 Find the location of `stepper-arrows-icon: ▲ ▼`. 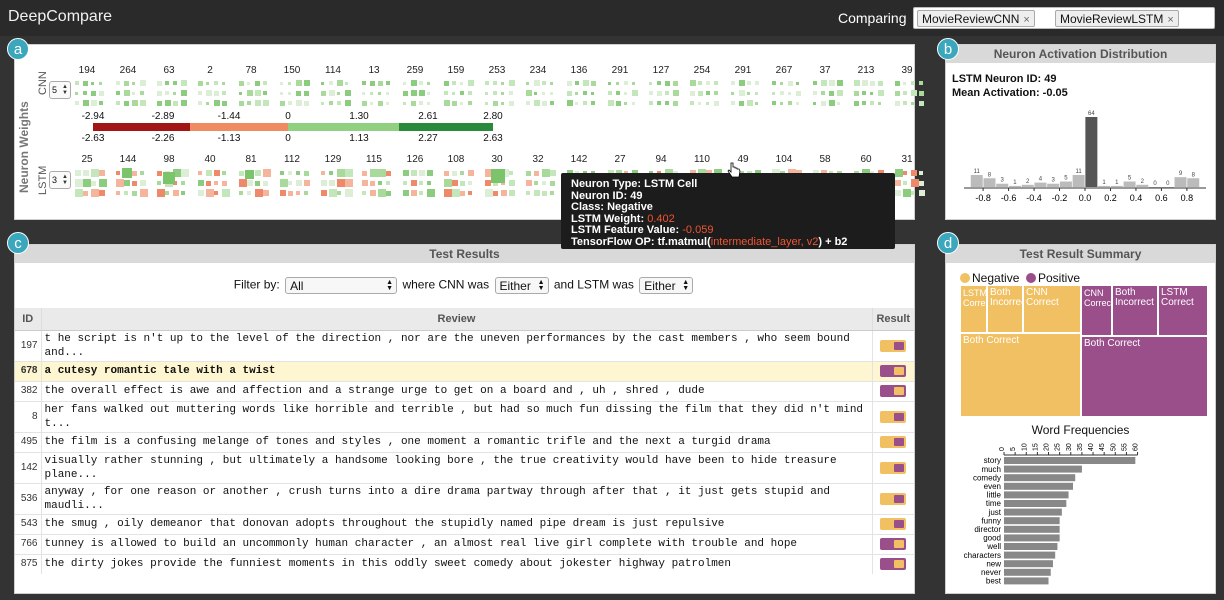

stepper-arrows-icon: ▲ ▼ is located at coordinates (65, 180).